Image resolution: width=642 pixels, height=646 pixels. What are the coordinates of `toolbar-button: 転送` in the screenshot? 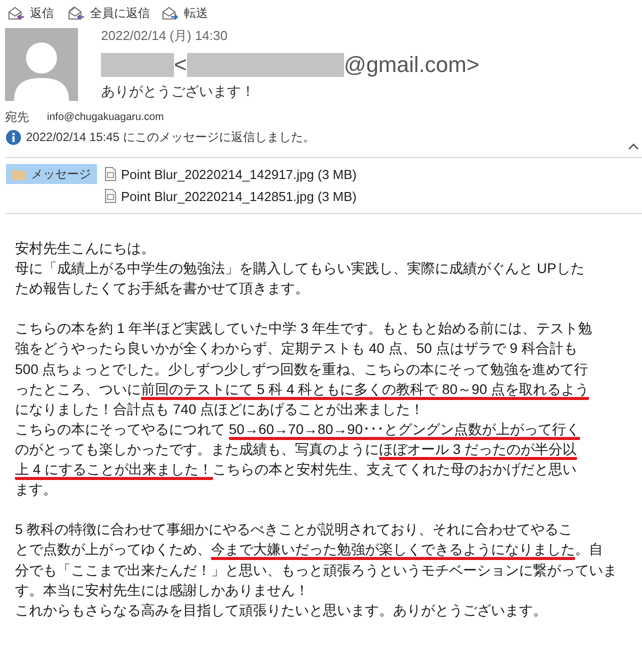 It's located at (185, 13).